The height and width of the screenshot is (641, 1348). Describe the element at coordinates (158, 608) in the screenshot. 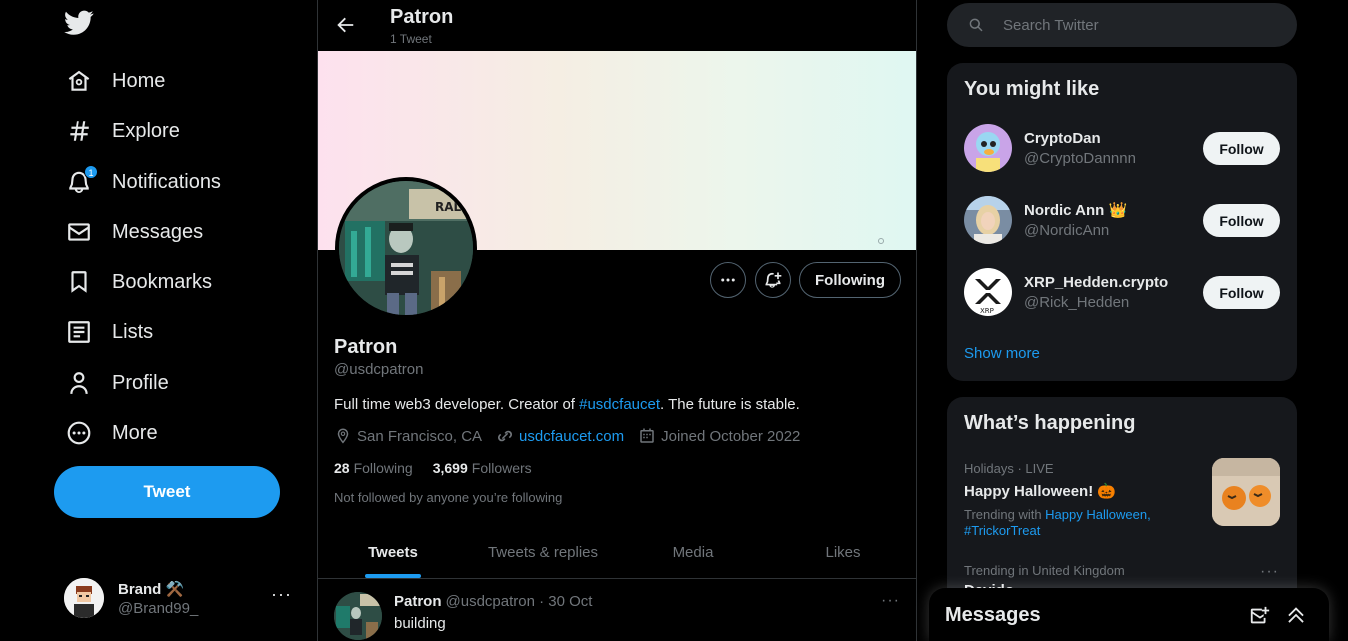

I see `account-handle: @Brand99_` at that location.